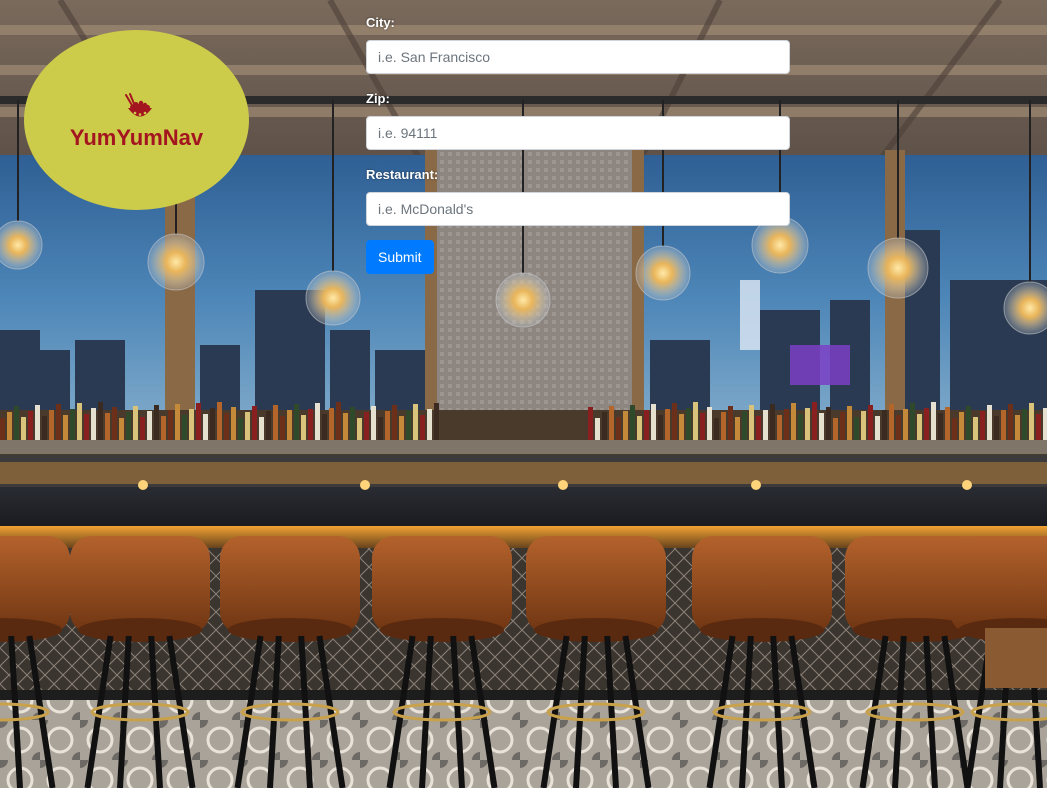  Describe the element at coordinates (136, 120) in the screenshot. I see `logo: YumYumNav` at that location.